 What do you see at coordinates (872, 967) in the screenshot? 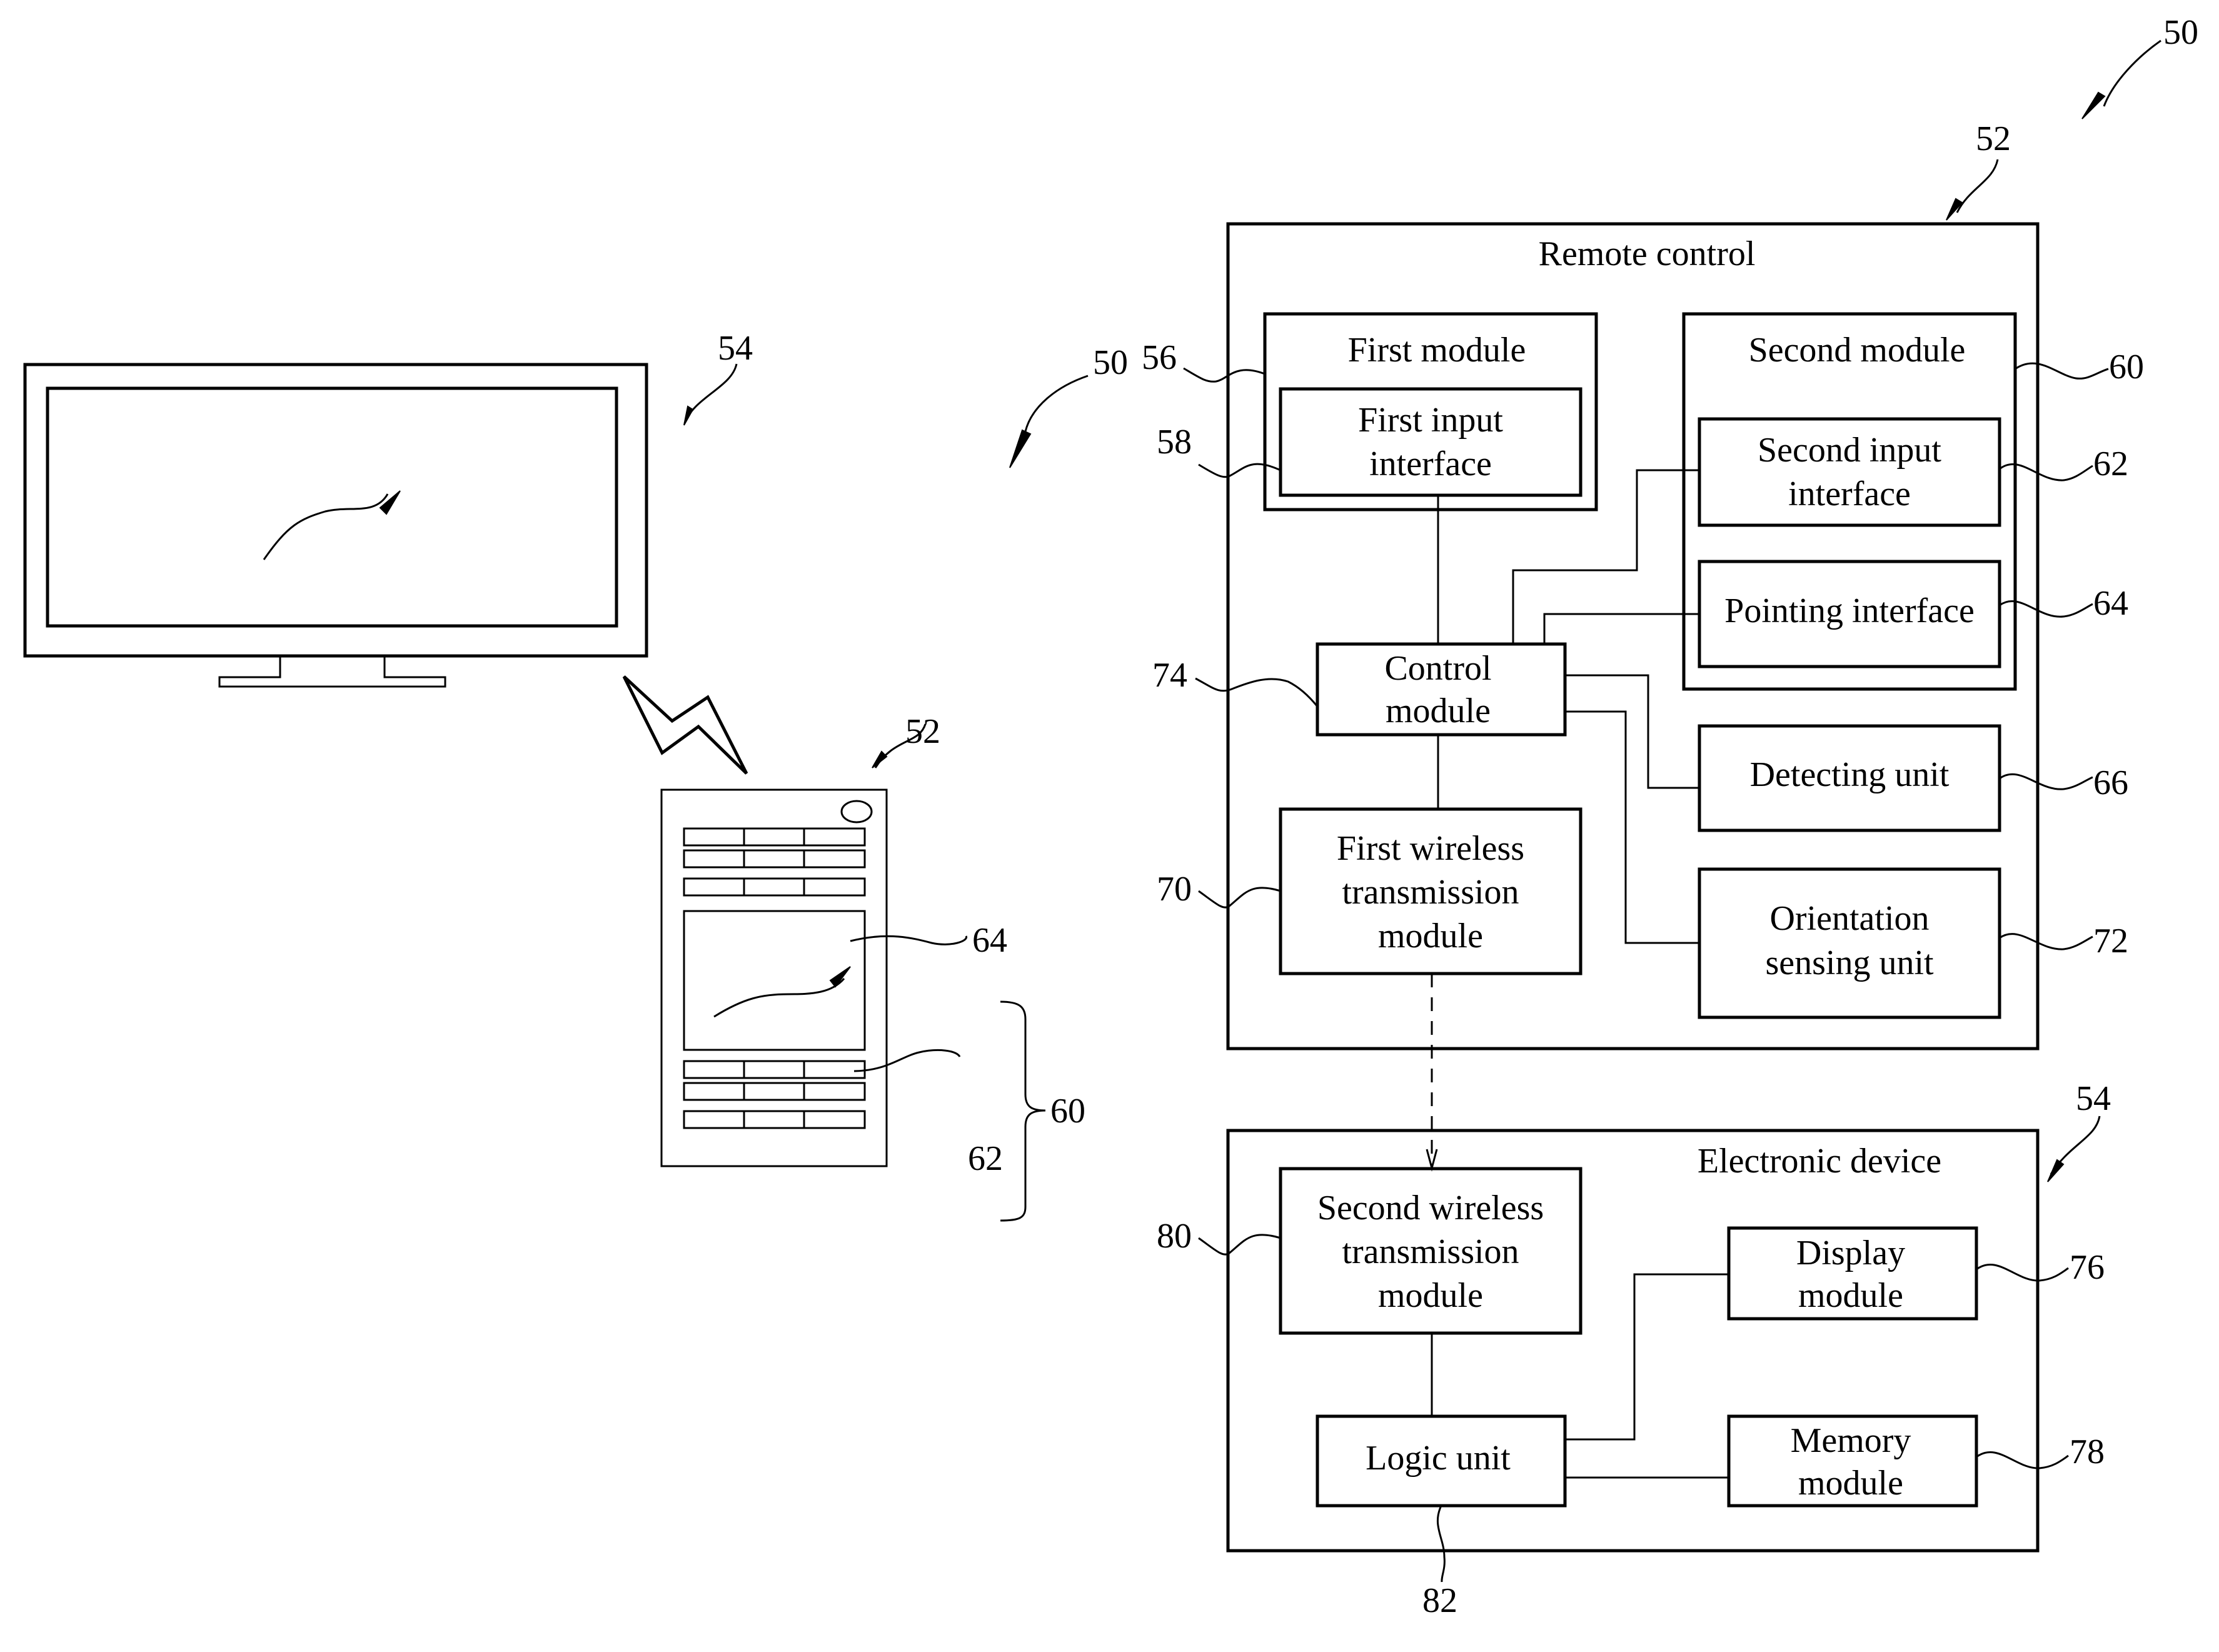
I see `remote-illustration: 52 64 64 62 60` at bounding box center [872, 967].